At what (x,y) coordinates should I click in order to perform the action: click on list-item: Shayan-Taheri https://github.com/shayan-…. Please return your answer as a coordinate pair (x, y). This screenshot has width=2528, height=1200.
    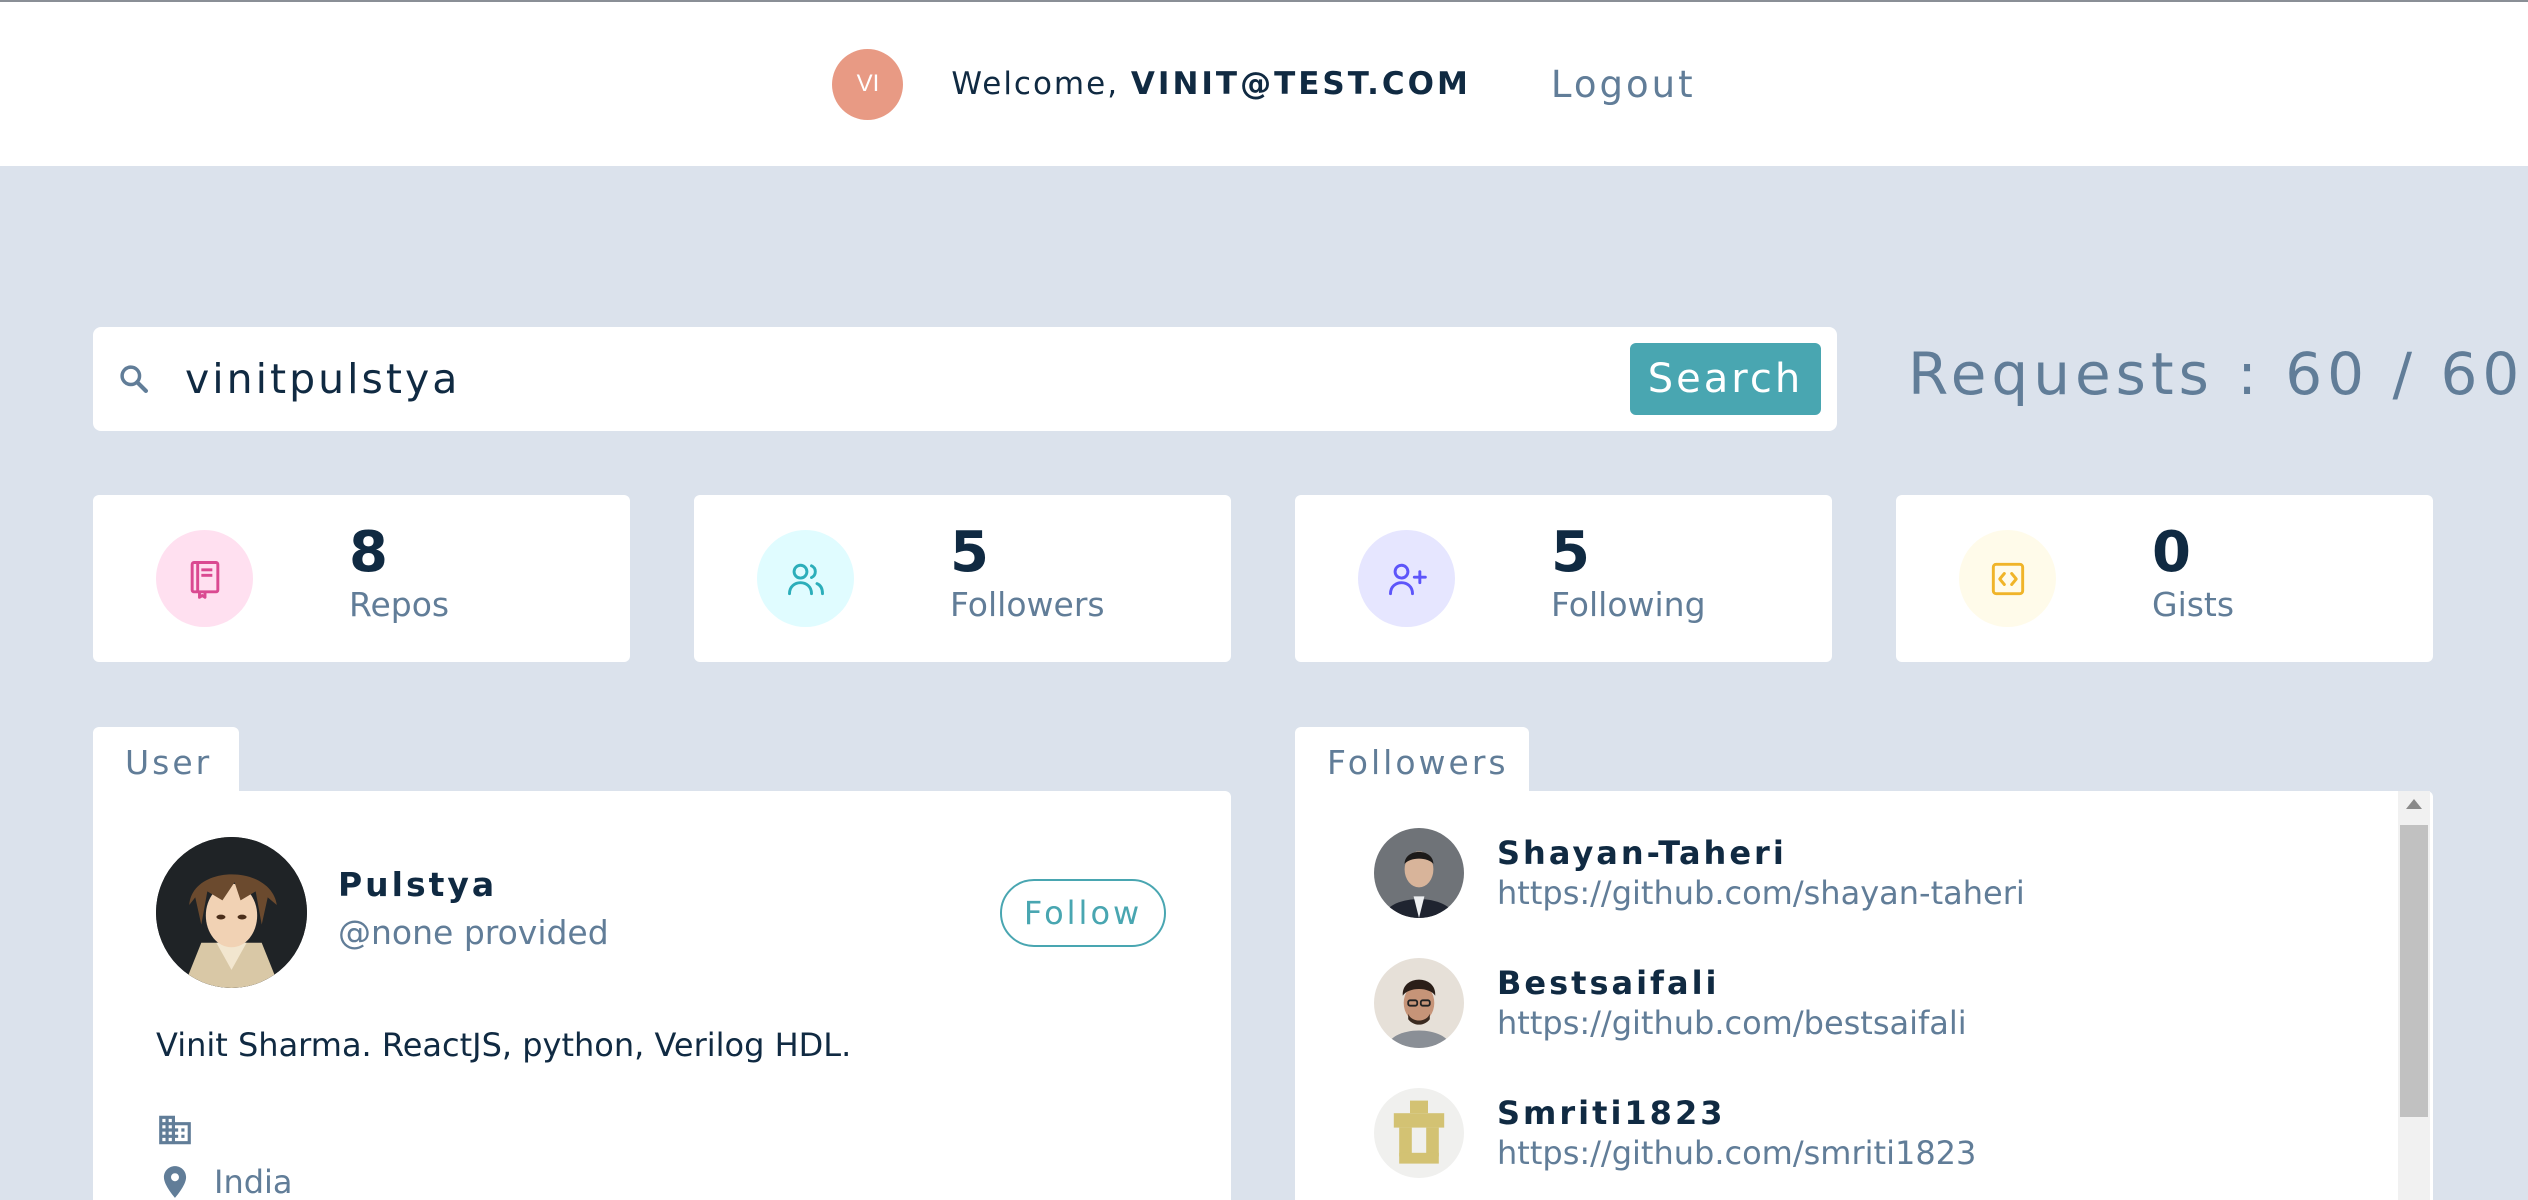
    Looking at the image, I should click on (1874, 873).